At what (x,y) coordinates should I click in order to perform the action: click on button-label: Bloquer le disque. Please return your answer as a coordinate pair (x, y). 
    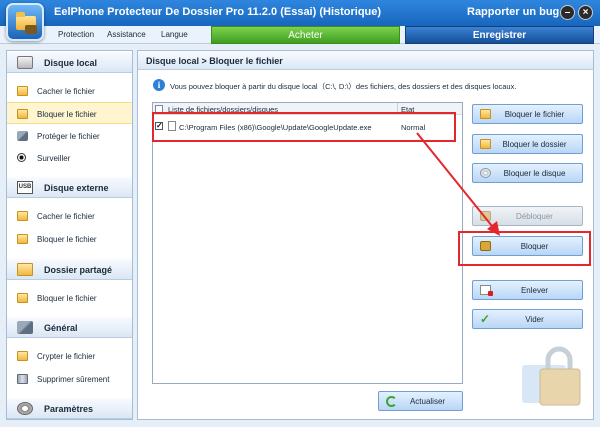
    Looking at the image, I should click on (534, 173).